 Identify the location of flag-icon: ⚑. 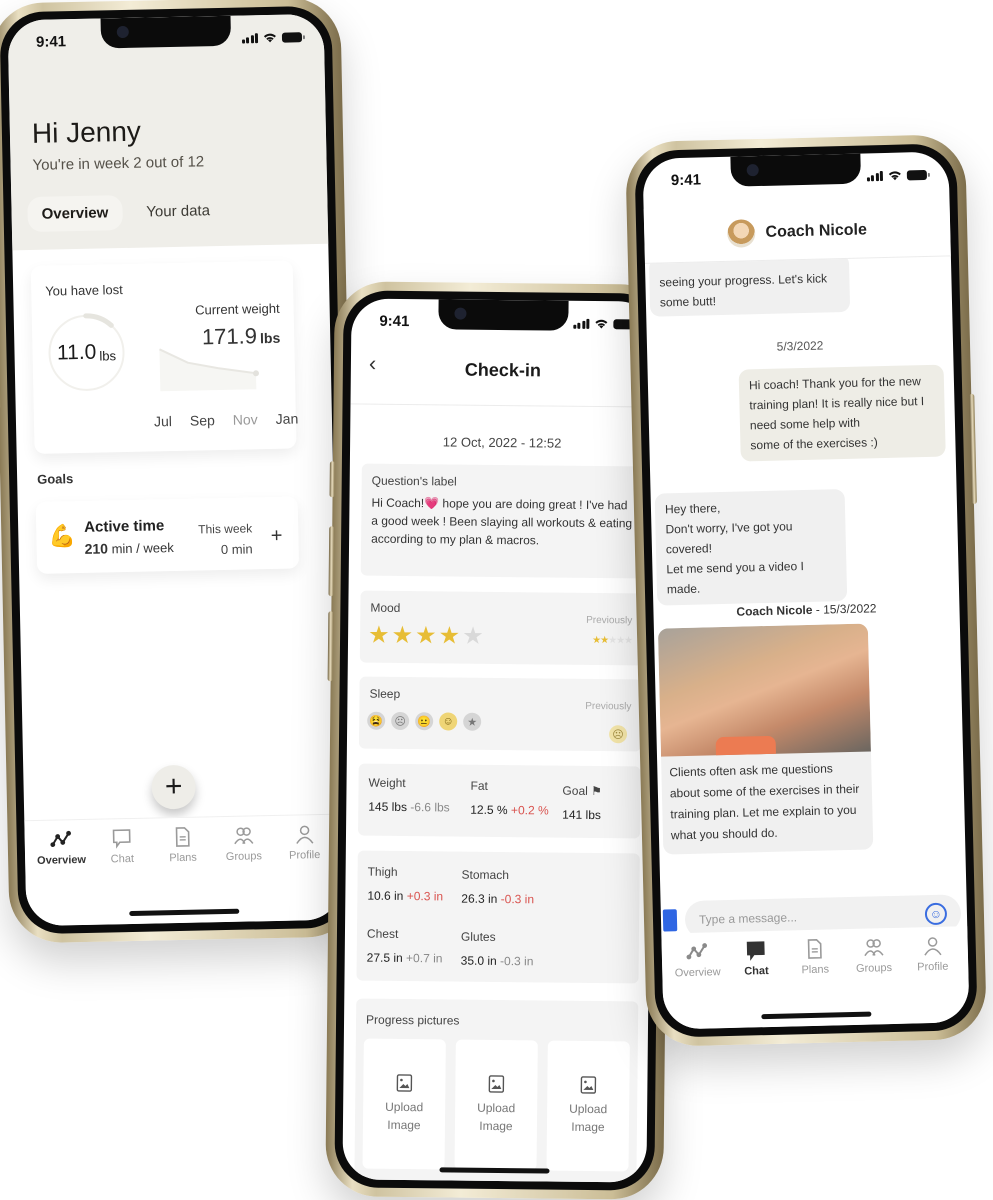
(597, 791).